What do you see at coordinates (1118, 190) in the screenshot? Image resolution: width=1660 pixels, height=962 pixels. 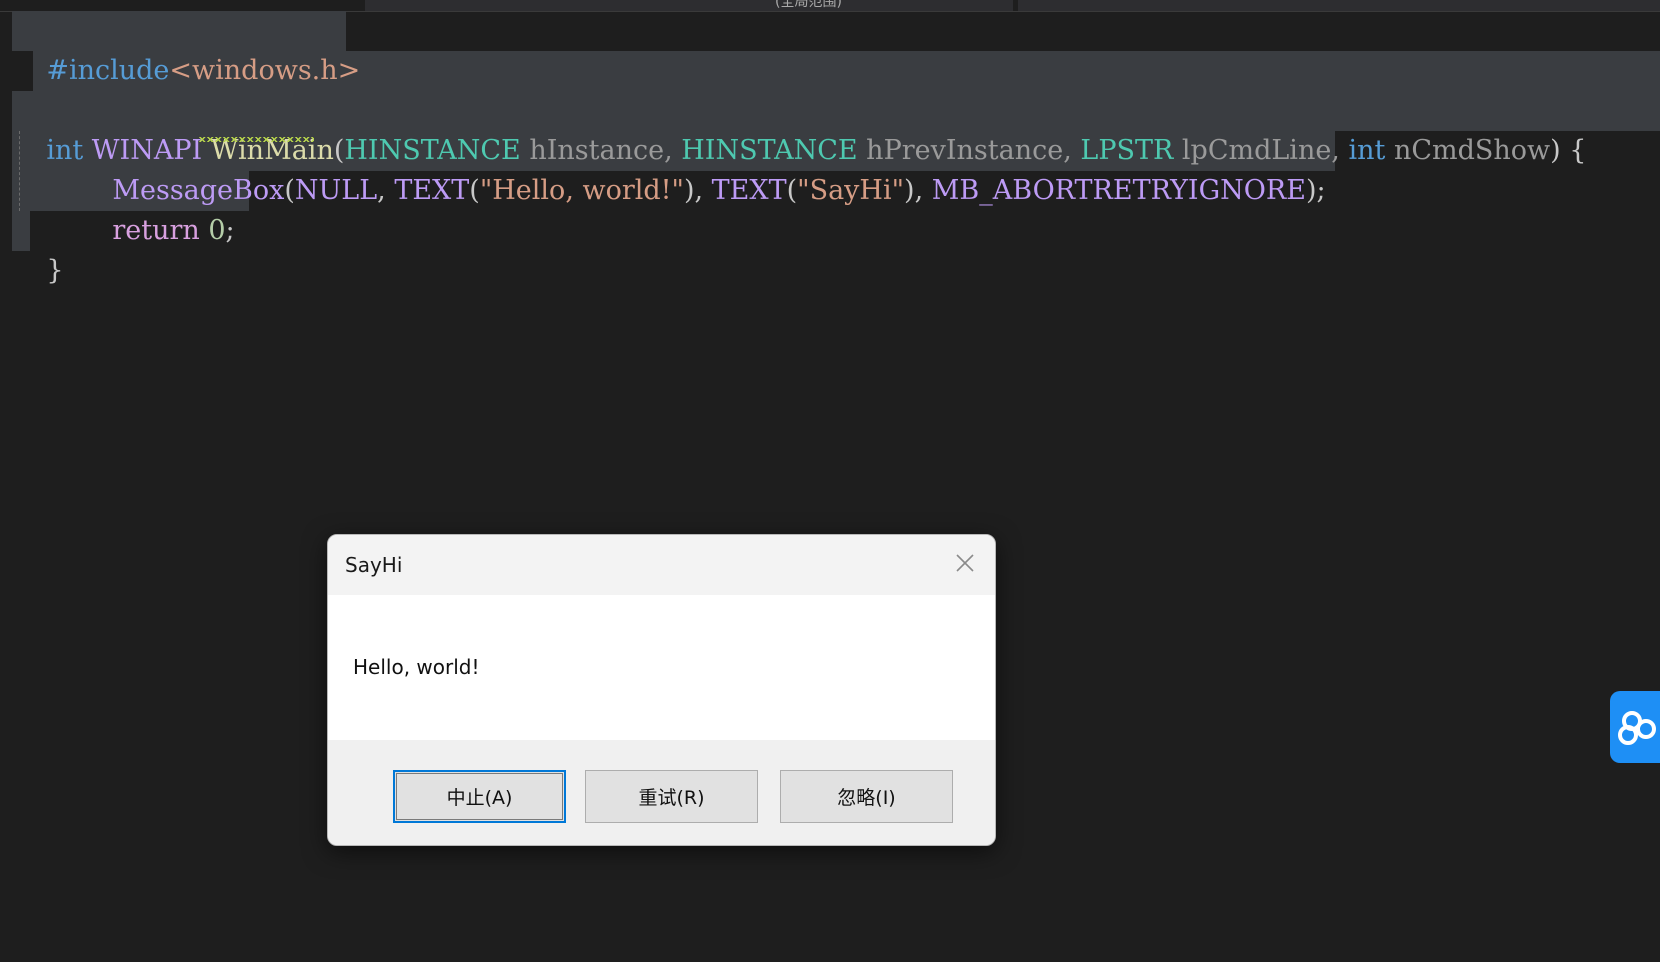 I see `token: MB_ABORTRETRYIGNORE` at bounding box center [1118, 190].